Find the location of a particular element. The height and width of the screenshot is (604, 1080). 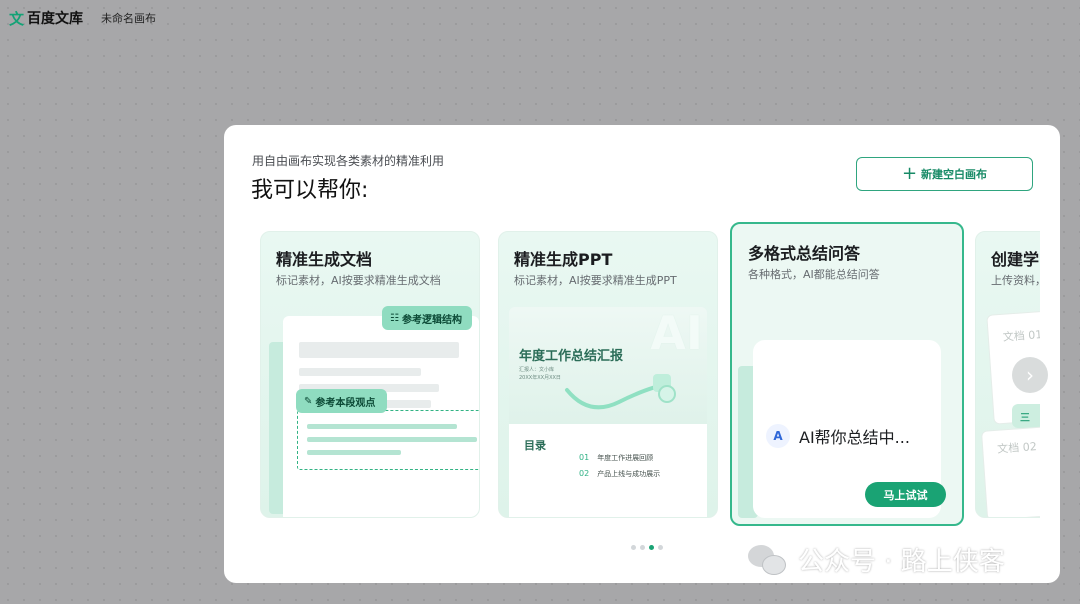

ppt-decoration-icon is located at coordinates (620, 392).